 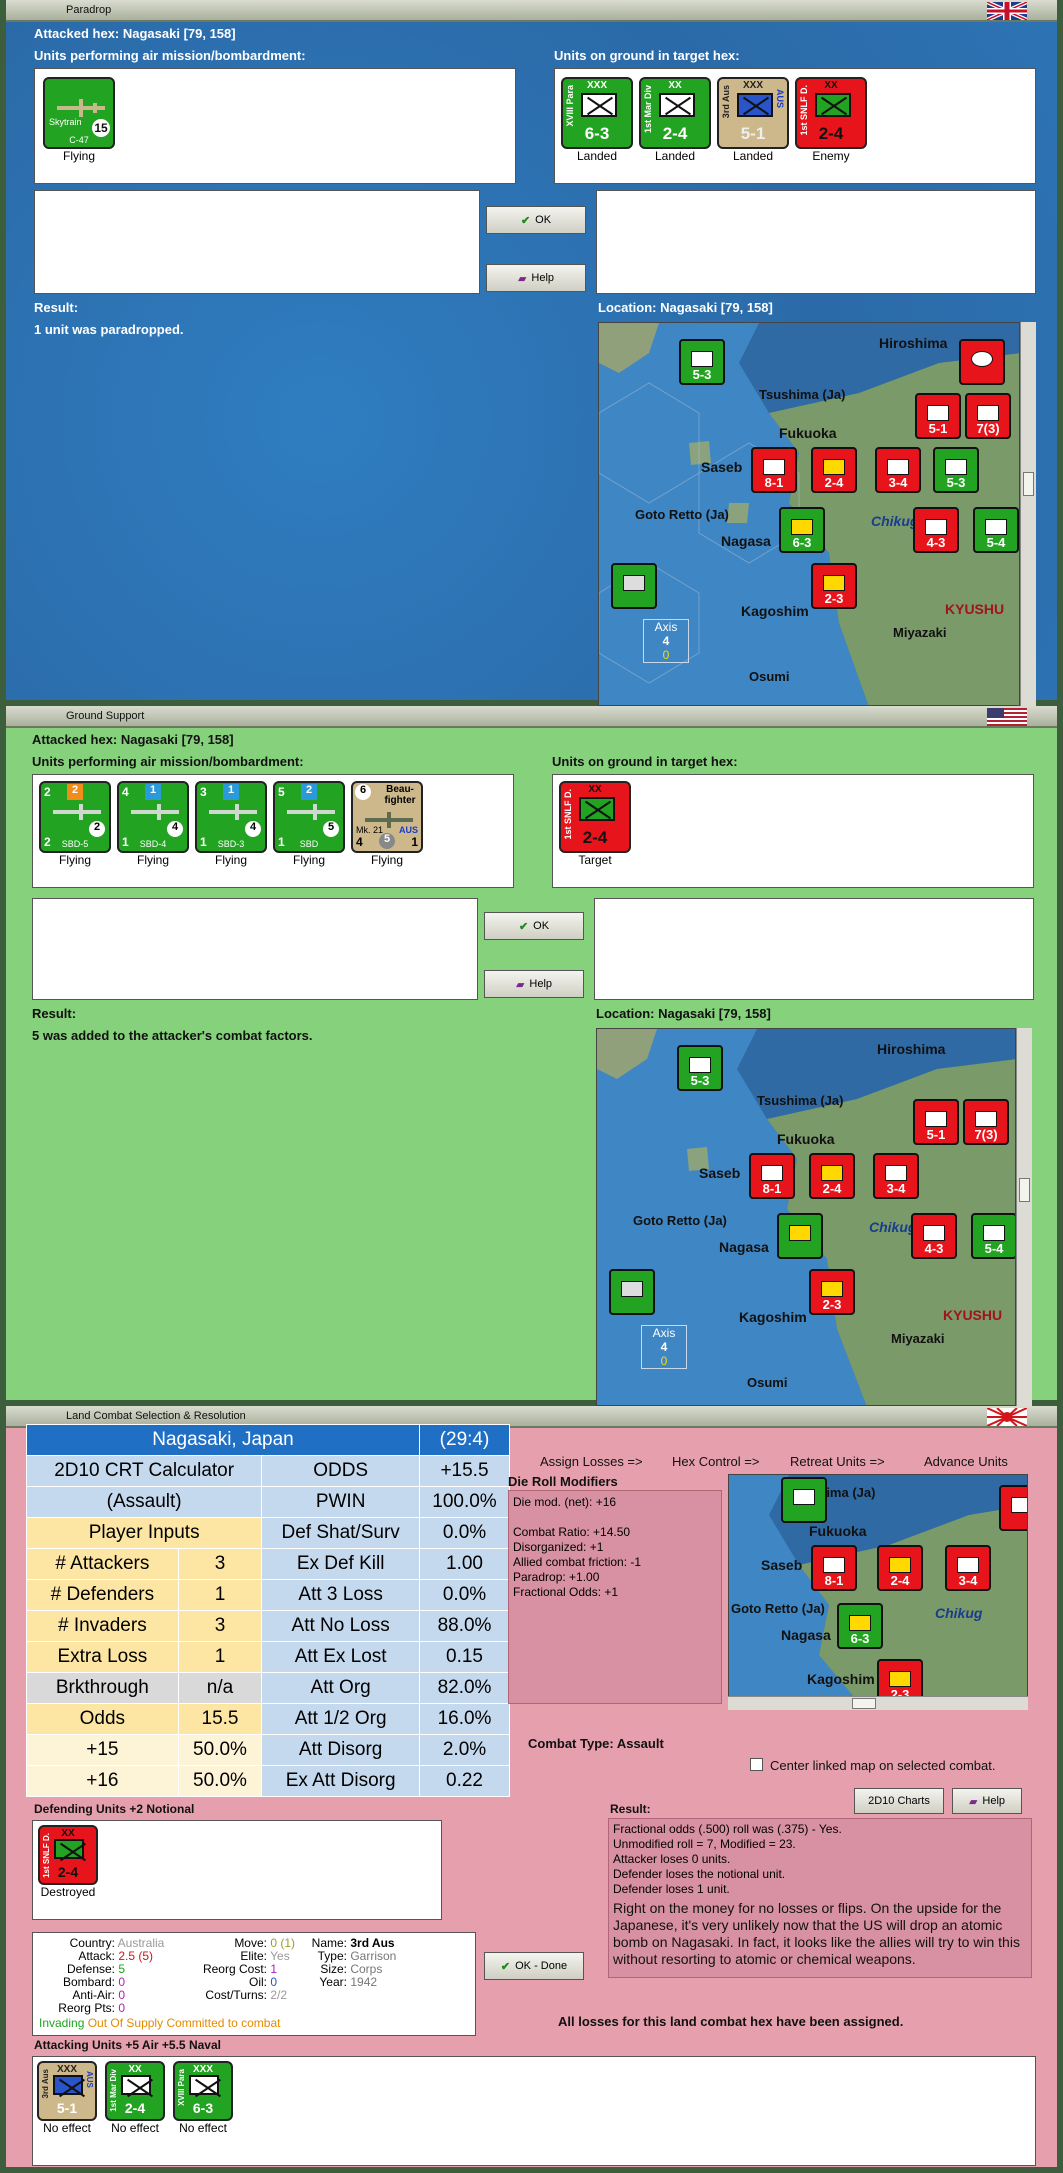 I want to click on attacking-unit-3rd-aus: 3rd Aus XXX AUS 5-1 No effect, so click(x=67, y=2098).